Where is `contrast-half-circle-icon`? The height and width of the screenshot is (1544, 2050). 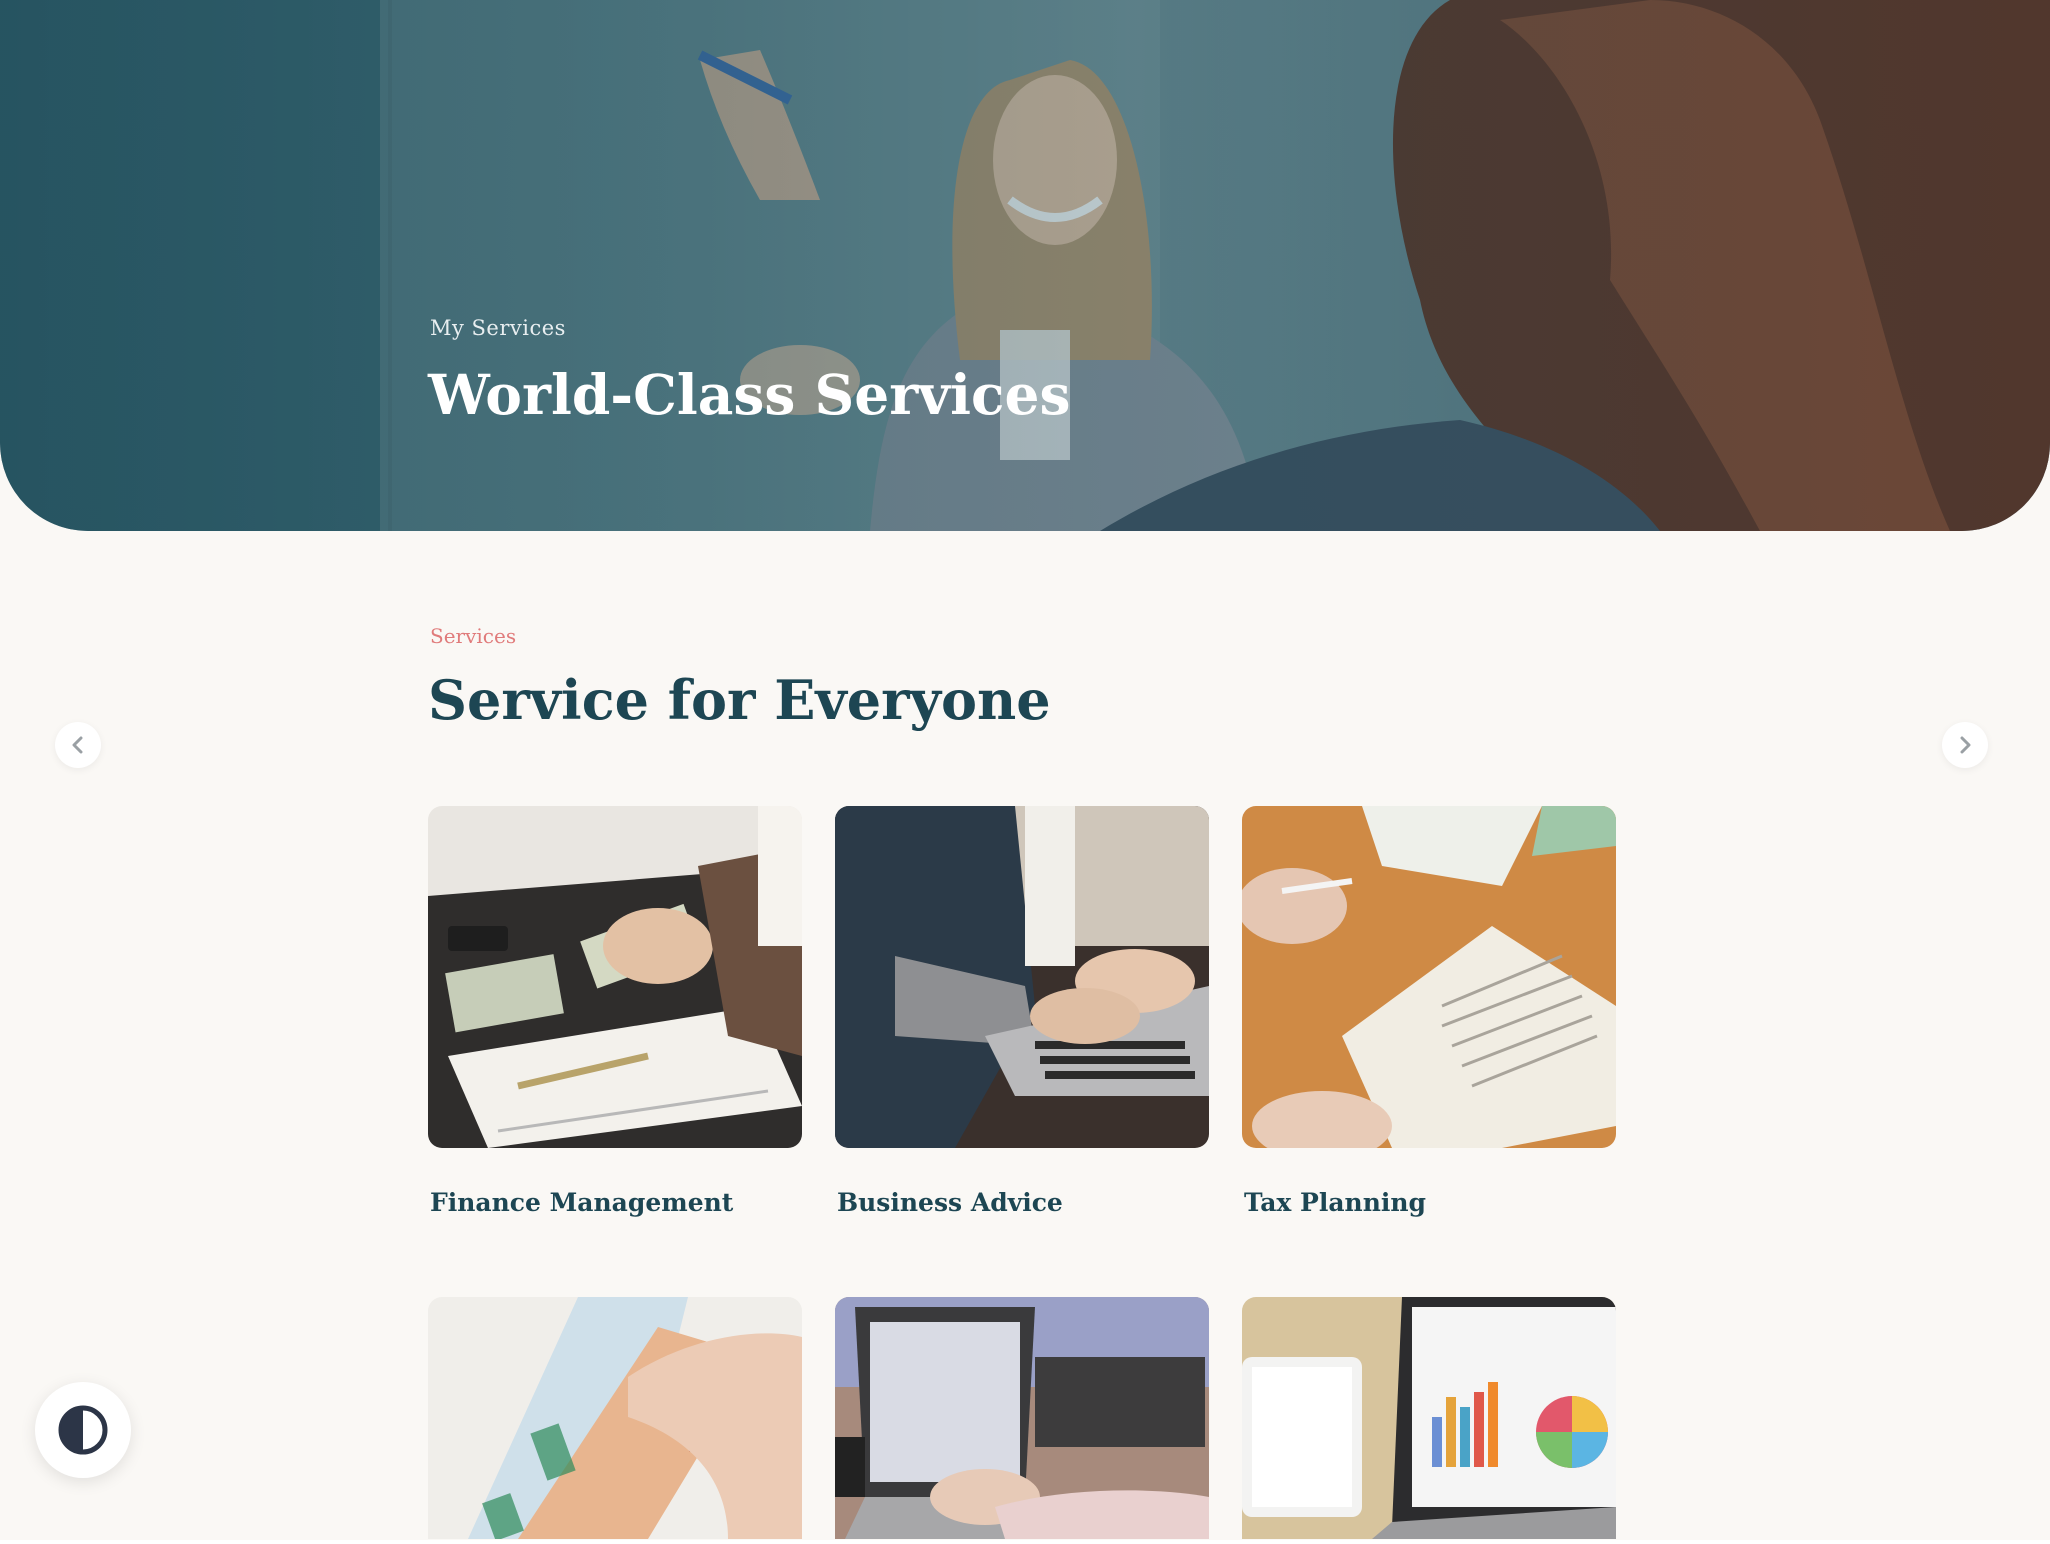 contrast-half-circle-icon is located at coordinates (83, 1430).